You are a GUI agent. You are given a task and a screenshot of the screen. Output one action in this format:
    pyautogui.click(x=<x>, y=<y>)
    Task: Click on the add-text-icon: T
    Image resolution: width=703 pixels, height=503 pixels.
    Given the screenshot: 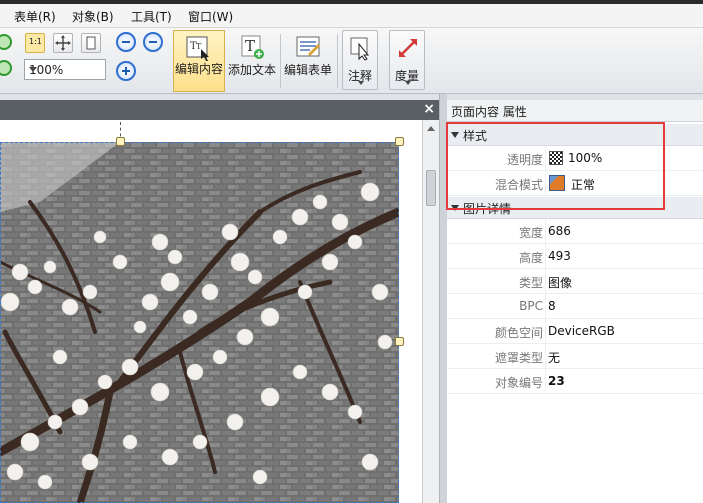 What is the action you would take?
    pyautogui.click(x=252, y=47)
    